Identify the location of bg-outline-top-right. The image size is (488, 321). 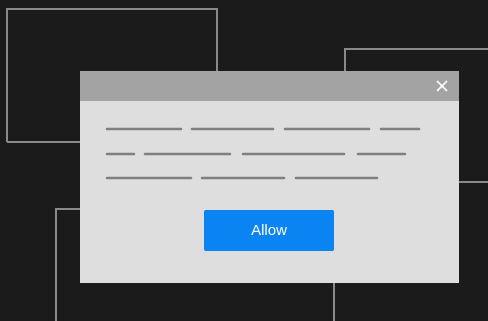
(416, 59).